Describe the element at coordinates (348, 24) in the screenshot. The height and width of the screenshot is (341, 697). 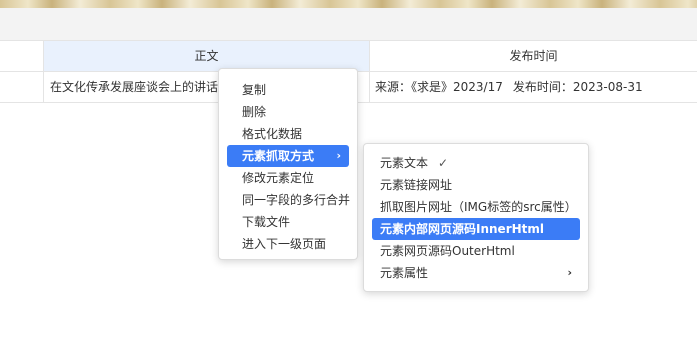
I see `toolbar` at that location.